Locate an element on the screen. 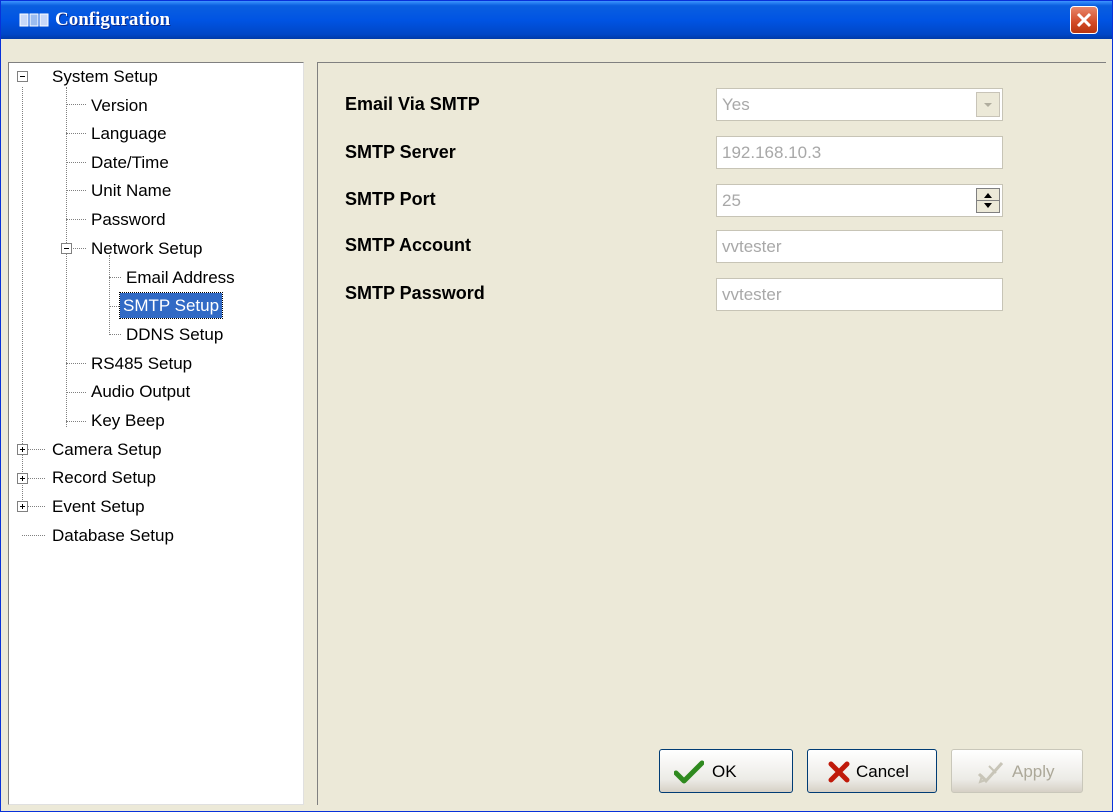 Image resolution: width=1113 pixels, height=812 pixels. ok-button: OK is located at coordinates (726, 771).